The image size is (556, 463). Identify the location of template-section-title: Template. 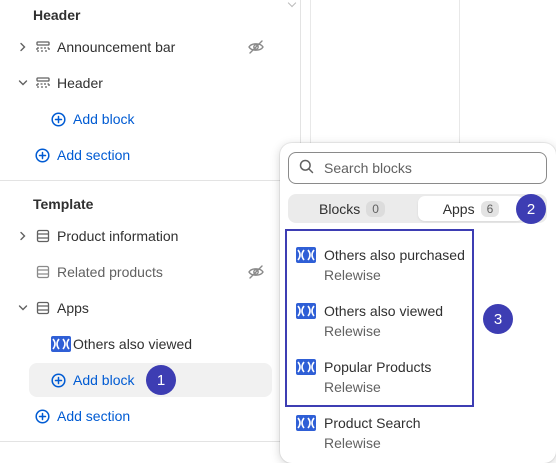
(63, 204).